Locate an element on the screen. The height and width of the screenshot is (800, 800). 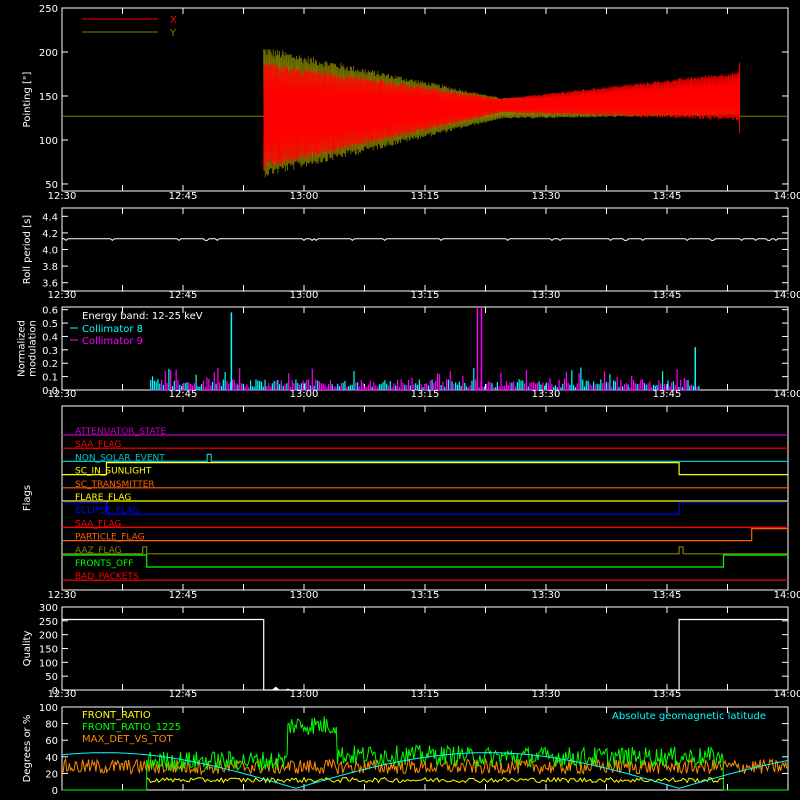
annotation-latitude: Absolute geomagnetic latitude is located at coordinates (689, 716).